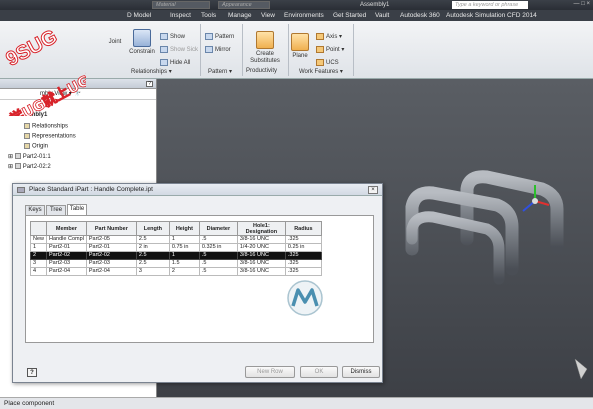 This screenshot has height=409, width=593. I want to click on tab-tools: Tools, so click(208, 15).